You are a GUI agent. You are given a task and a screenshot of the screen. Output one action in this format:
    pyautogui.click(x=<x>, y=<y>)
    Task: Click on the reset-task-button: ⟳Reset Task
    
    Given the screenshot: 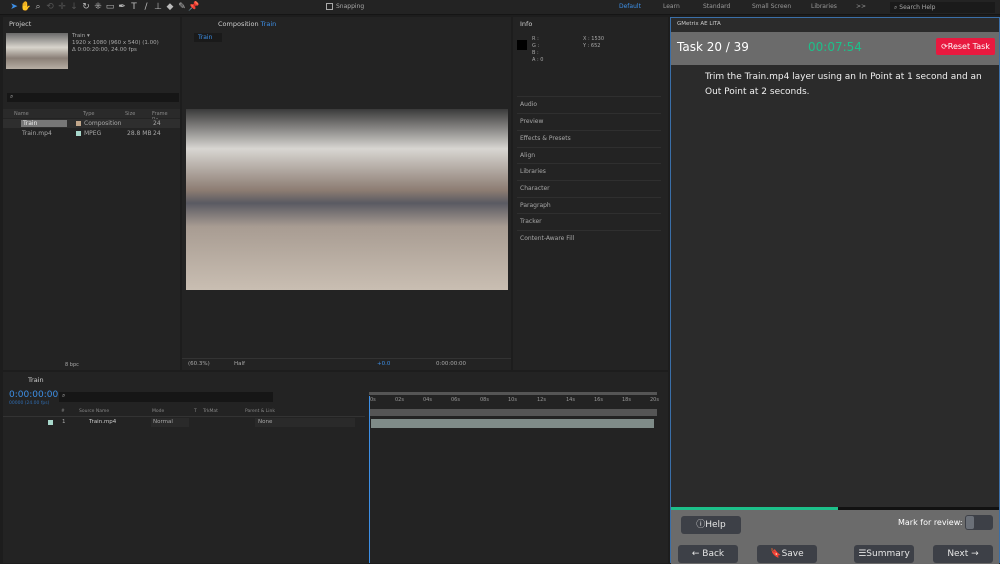 What is the action you would take?
    pyautogui.click(x=965, y=46)
    